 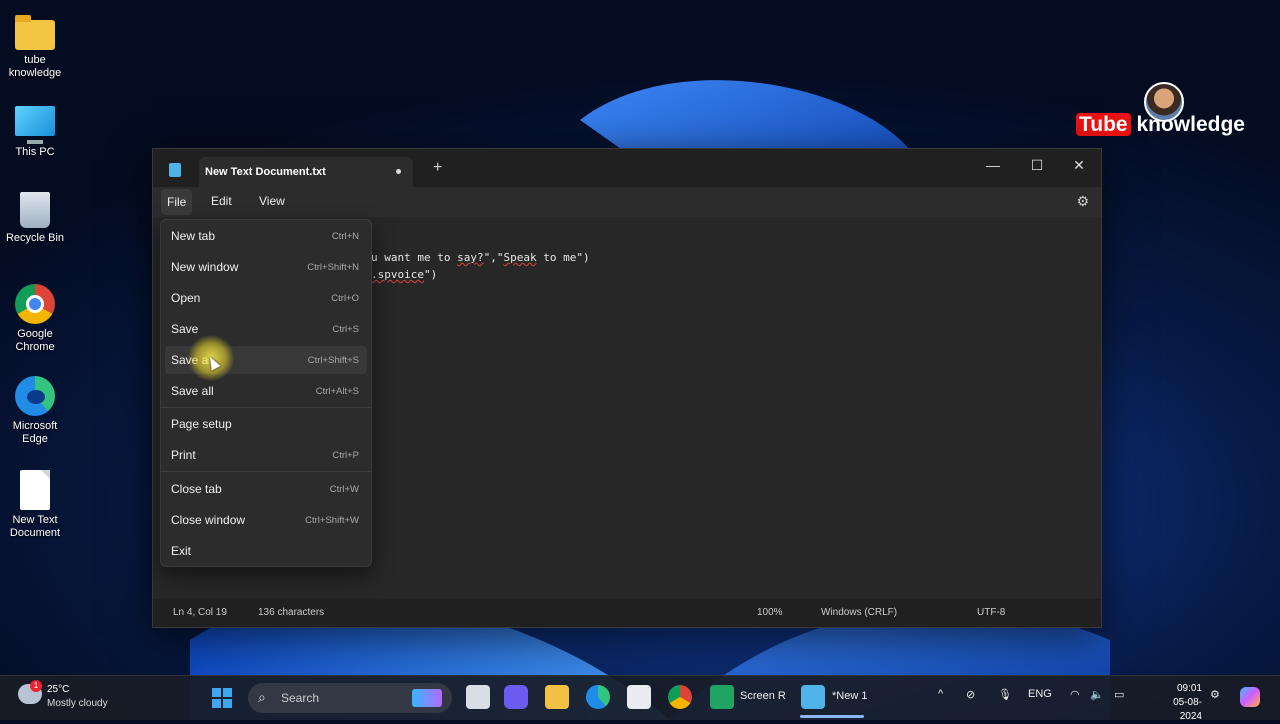 What do you see at coordinates (1250, 697) in the screenshot?
I see `copilot-icon` at bounding box center [1250, 697].